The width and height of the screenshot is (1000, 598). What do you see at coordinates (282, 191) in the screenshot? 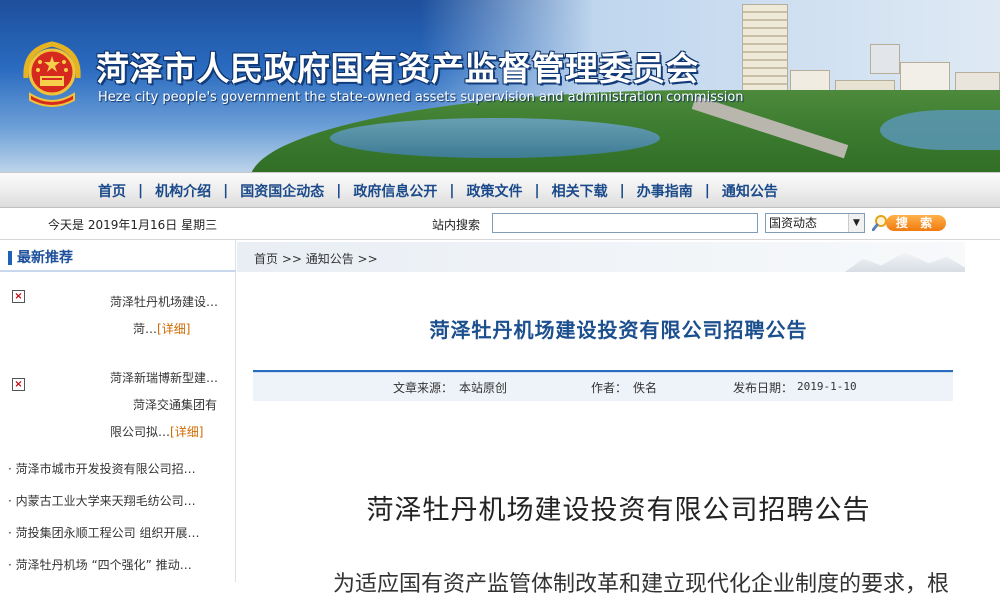
I see `nav-item-label: 国资国企动态` at bounding box center [282, 191].